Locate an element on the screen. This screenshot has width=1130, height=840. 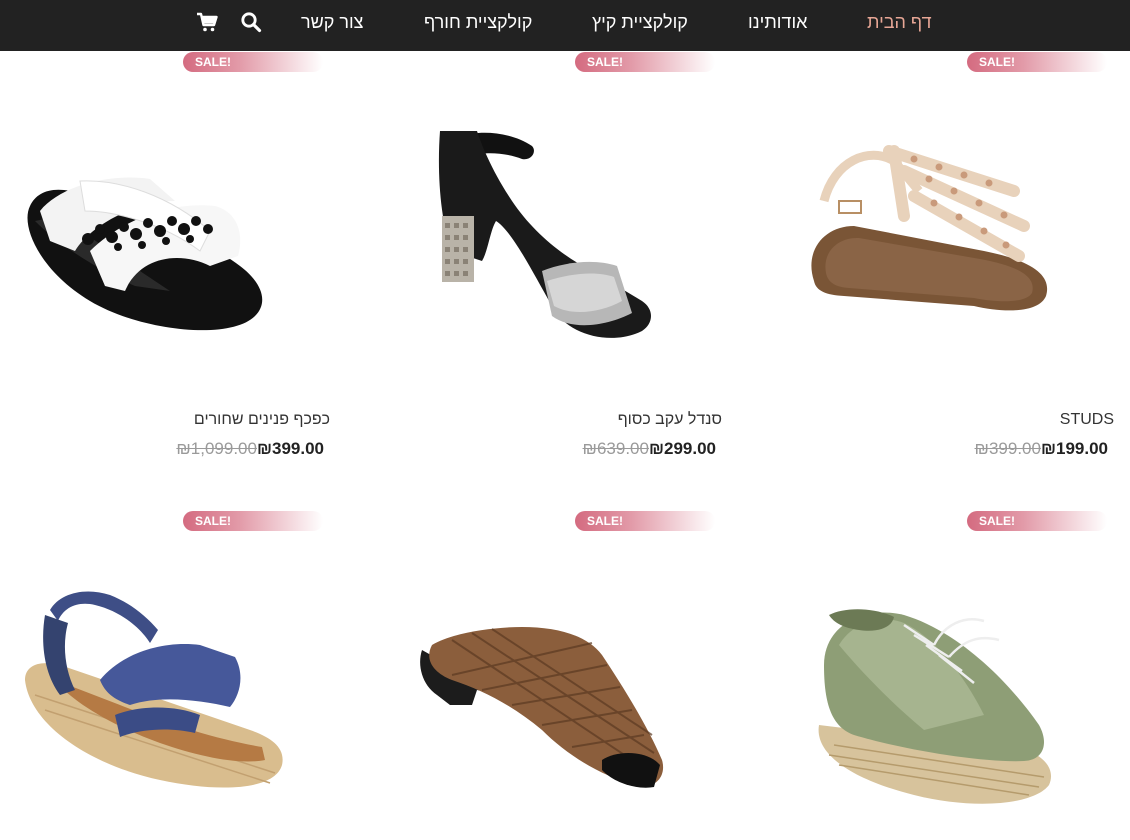
new-price: ₪299.00 is located at coordinates (682, 448).